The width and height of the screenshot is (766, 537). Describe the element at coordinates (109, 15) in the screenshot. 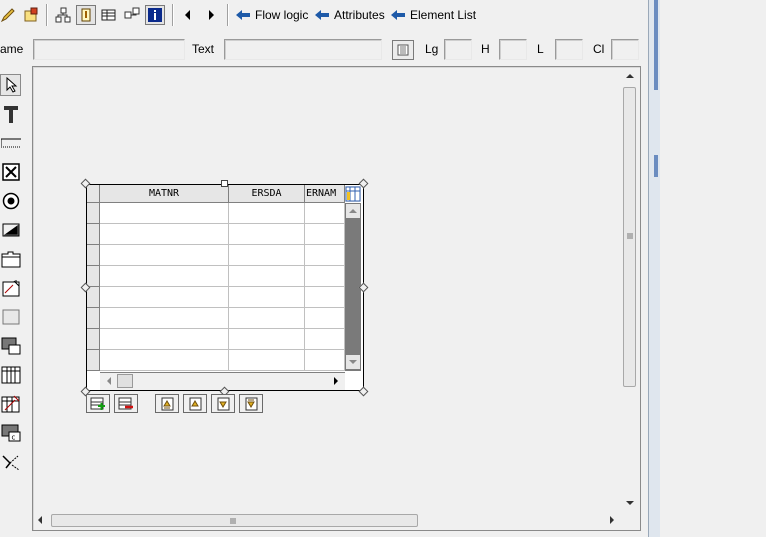

I see `table-icon` at that location.